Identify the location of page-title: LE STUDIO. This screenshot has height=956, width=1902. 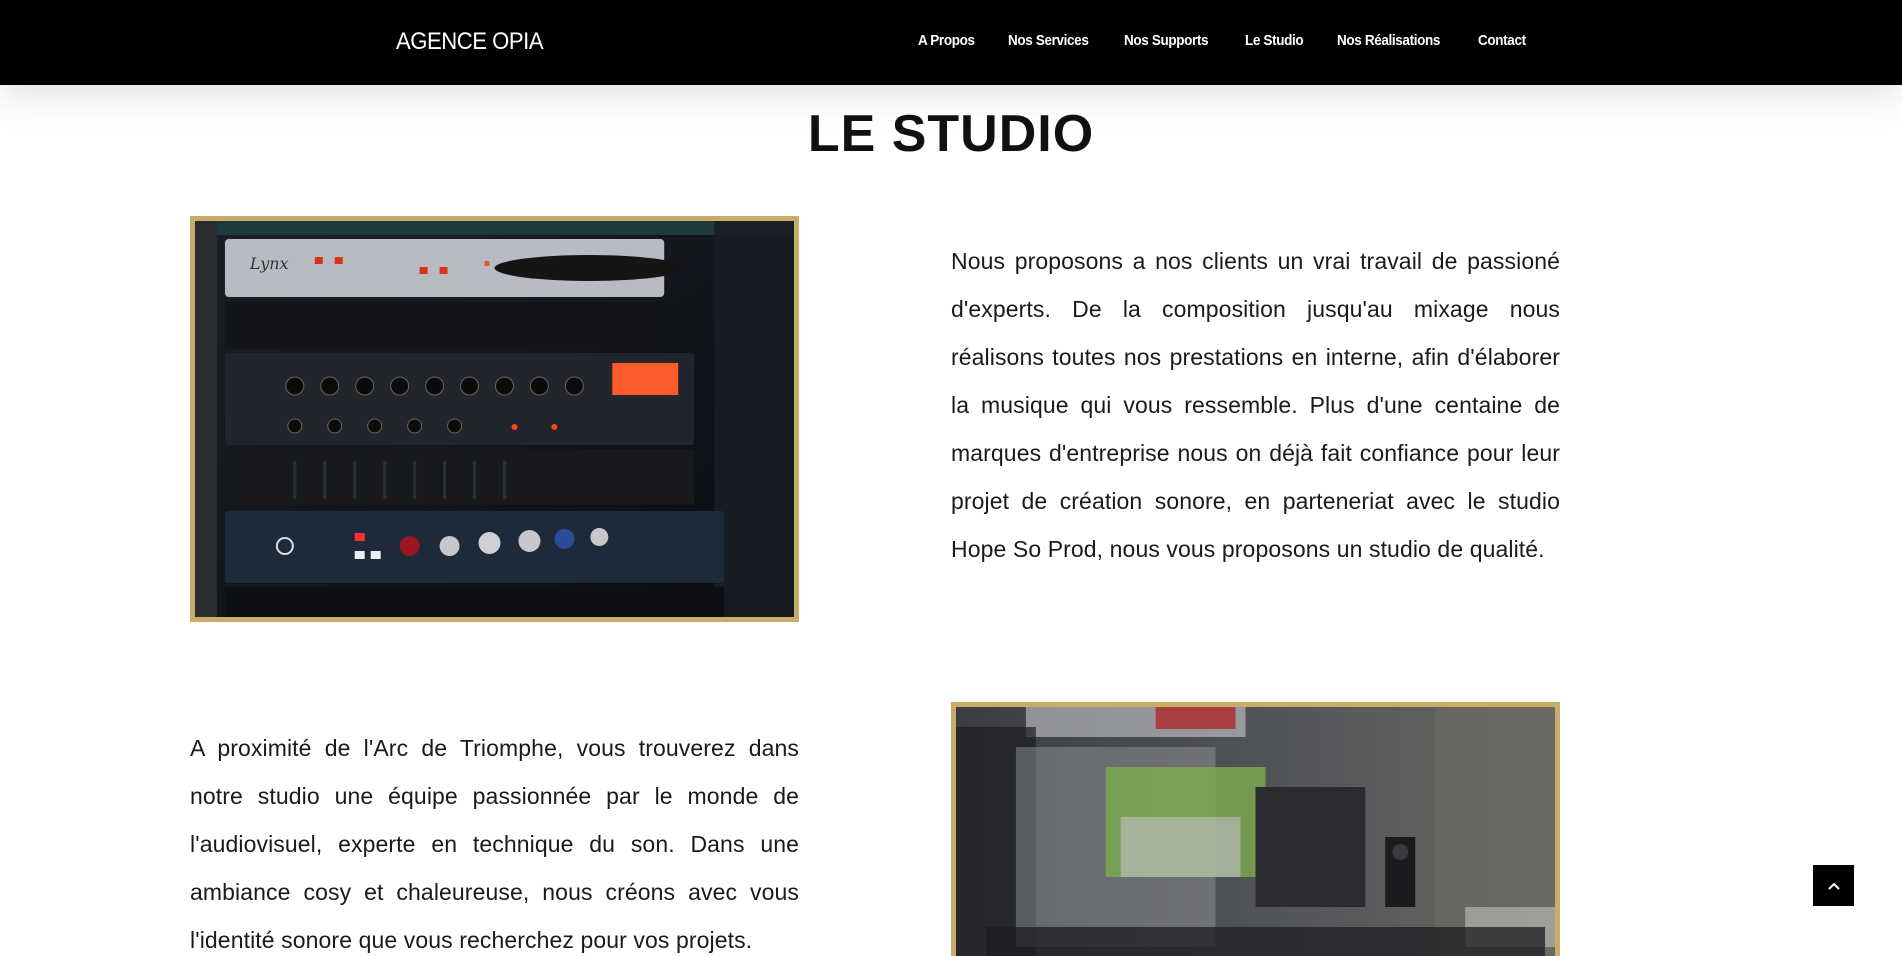
(951, 134).